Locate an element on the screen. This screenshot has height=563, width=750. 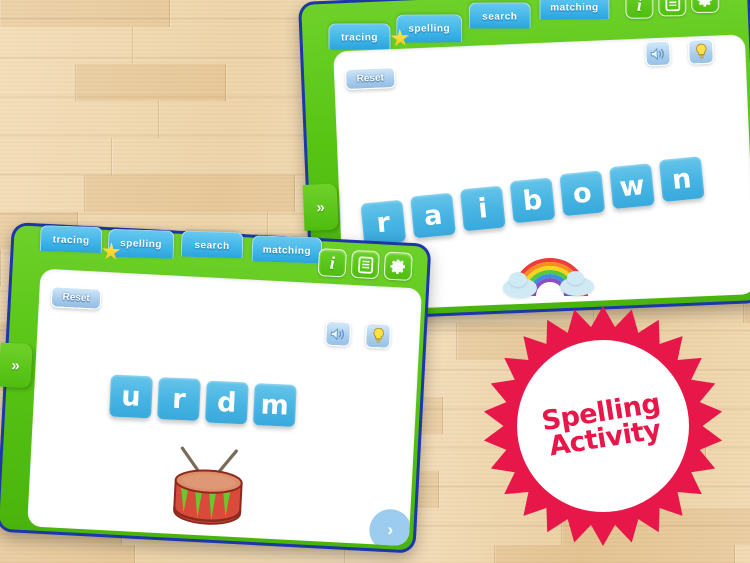
letter-tile: w is located at coordinates (632, 186).